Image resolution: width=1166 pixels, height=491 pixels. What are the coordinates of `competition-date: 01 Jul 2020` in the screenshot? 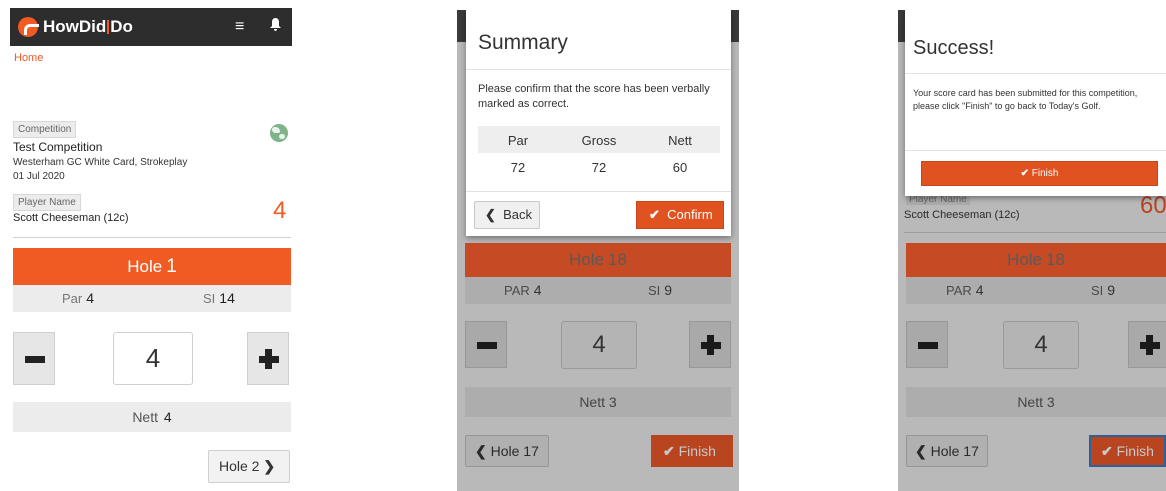 It's located at (39, 176).